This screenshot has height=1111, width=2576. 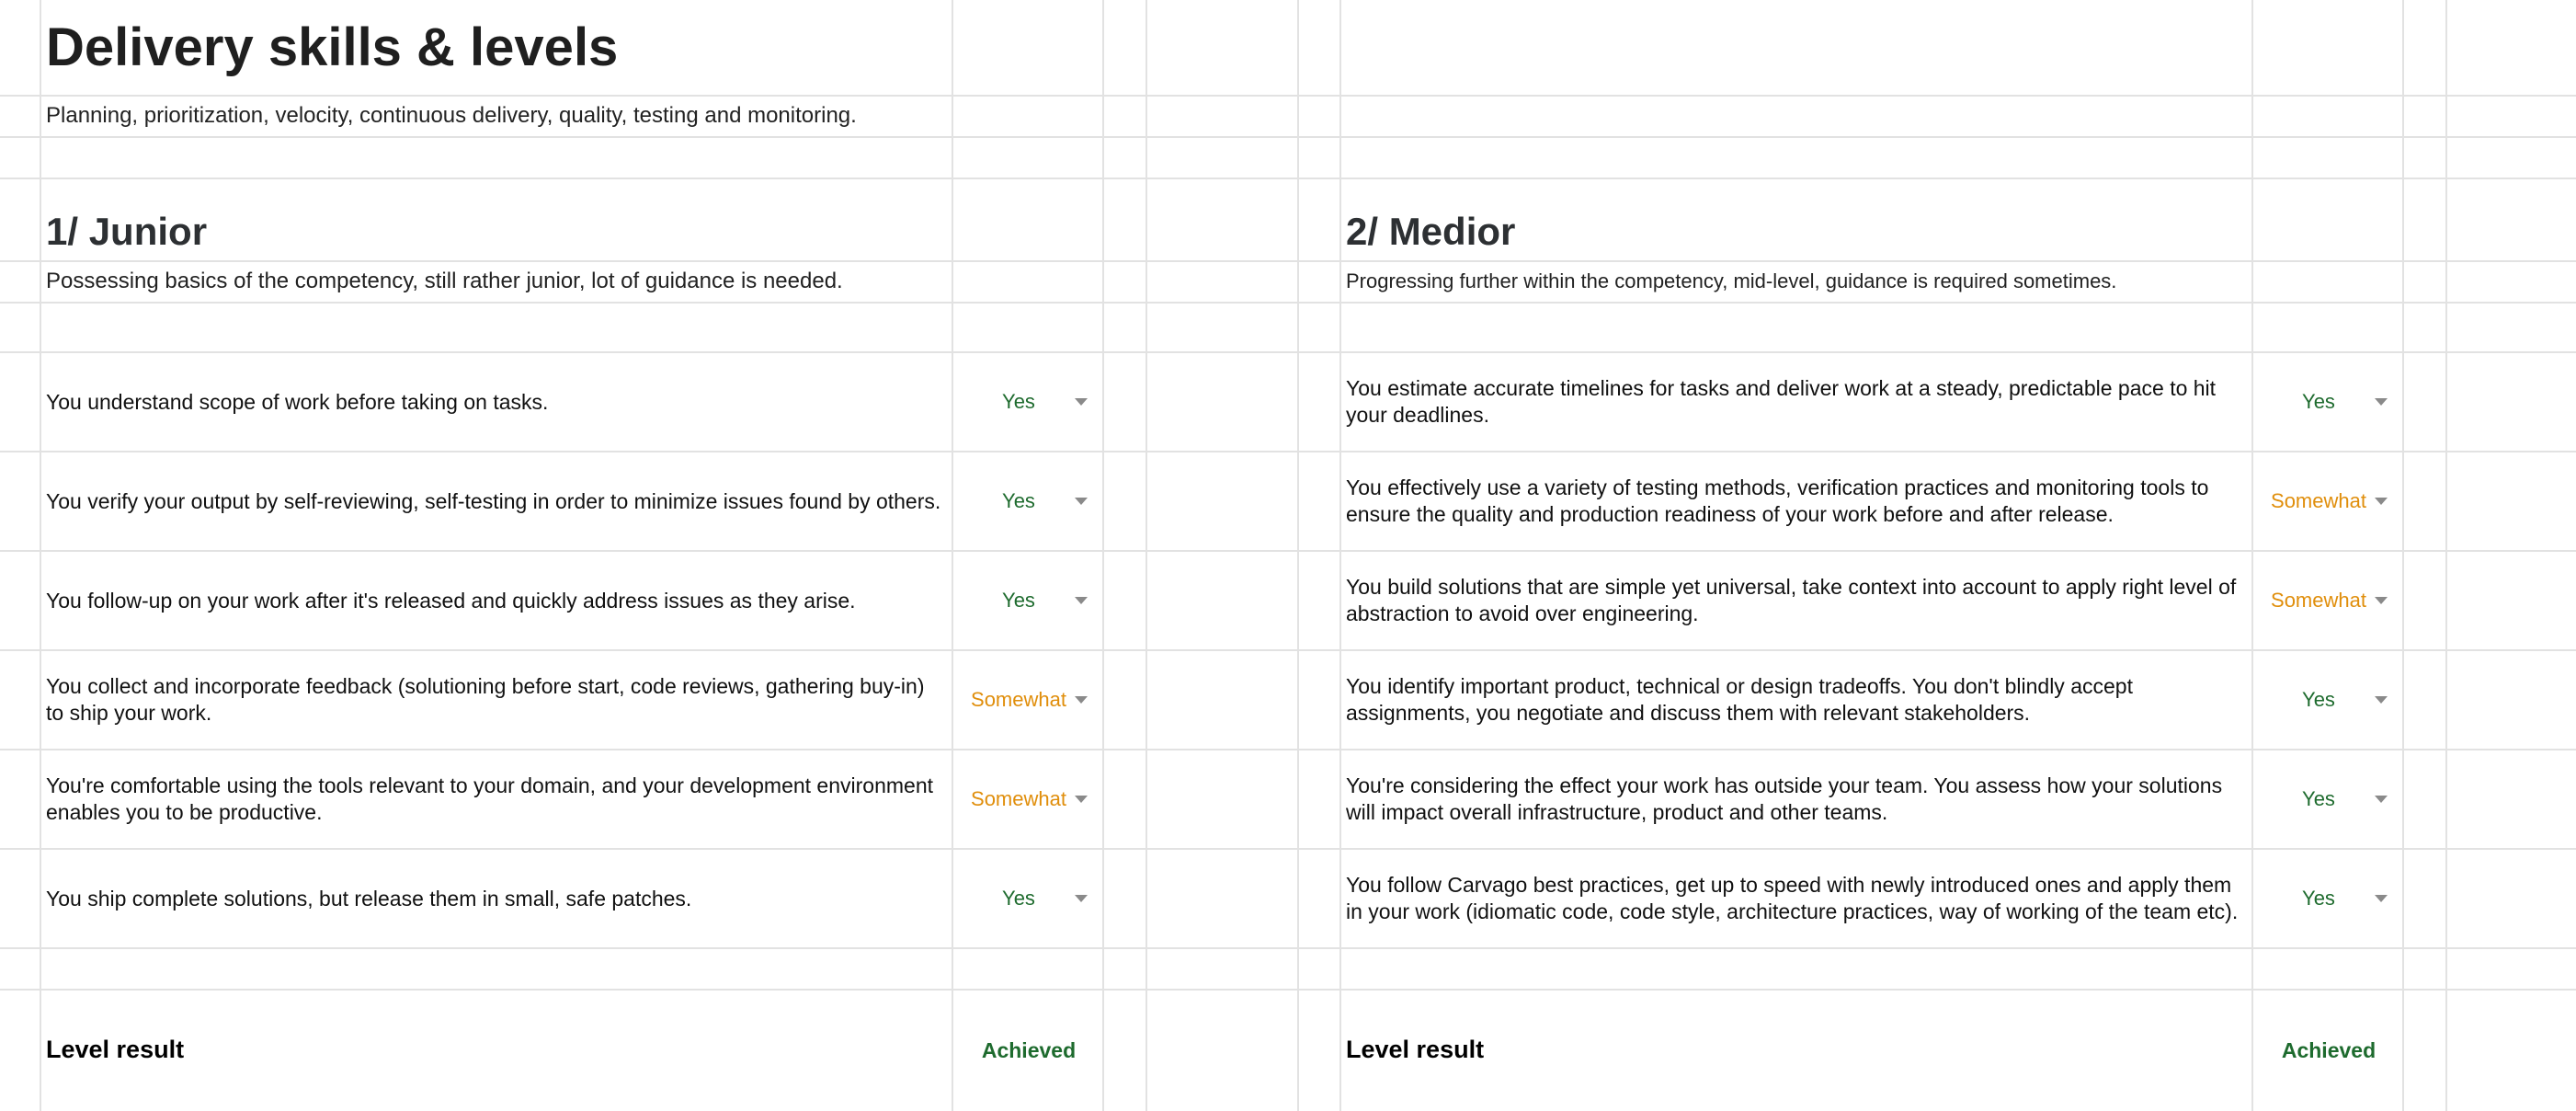 I want to click on junior-level-result-label: Level result, so click(x=115, y=1050).